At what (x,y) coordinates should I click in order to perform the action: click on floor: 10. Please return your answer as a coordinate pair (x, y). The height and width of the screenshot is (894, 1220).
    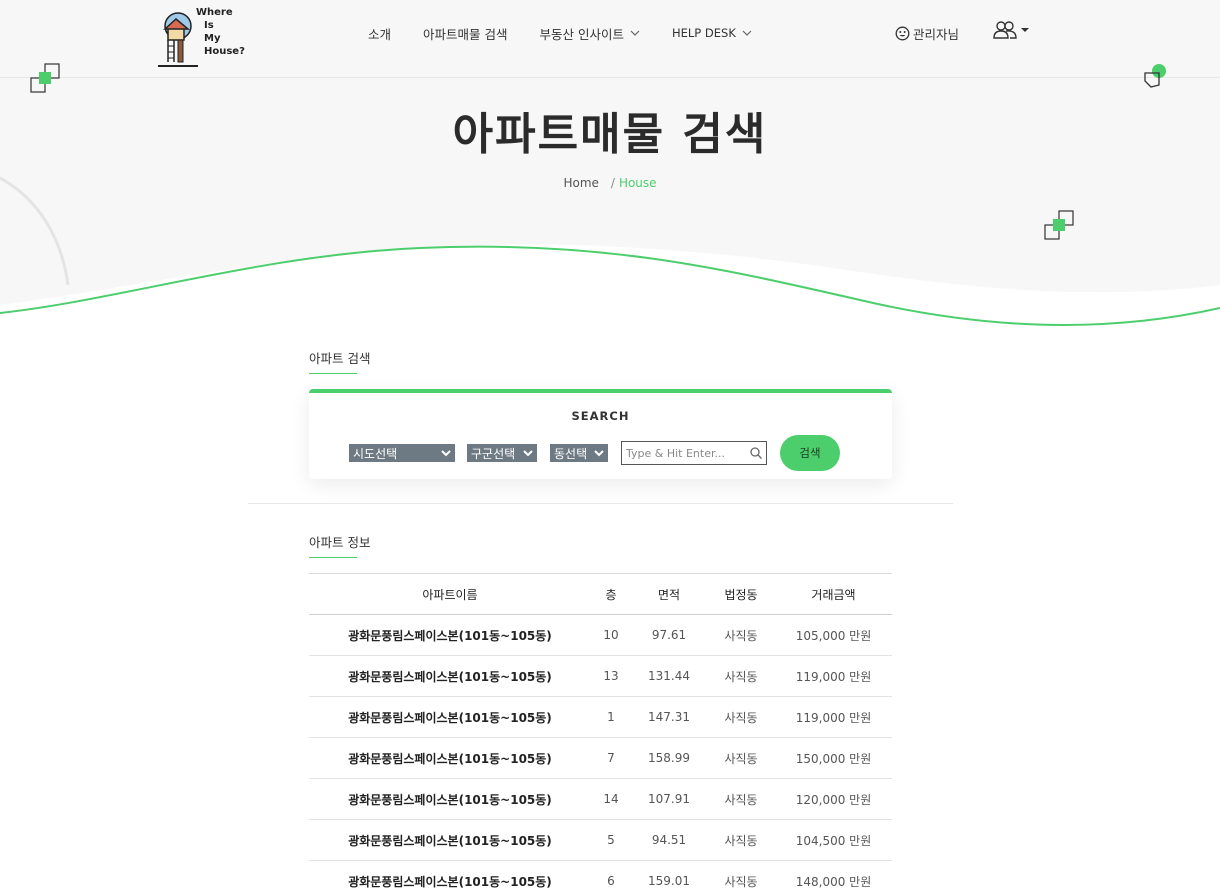
    Looking at the image, I should click on (611, 635).